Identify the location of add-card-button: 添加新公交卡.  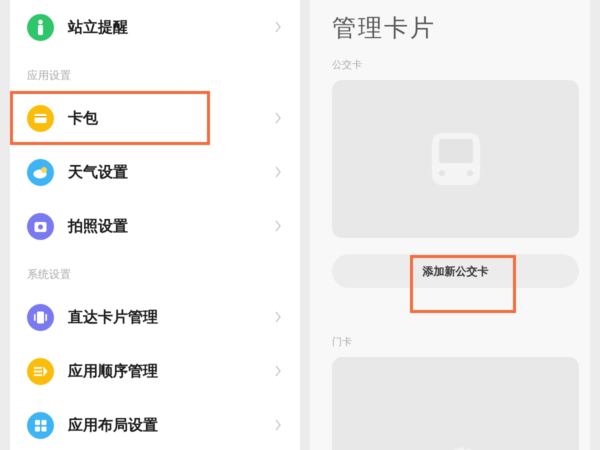
(455, 271).